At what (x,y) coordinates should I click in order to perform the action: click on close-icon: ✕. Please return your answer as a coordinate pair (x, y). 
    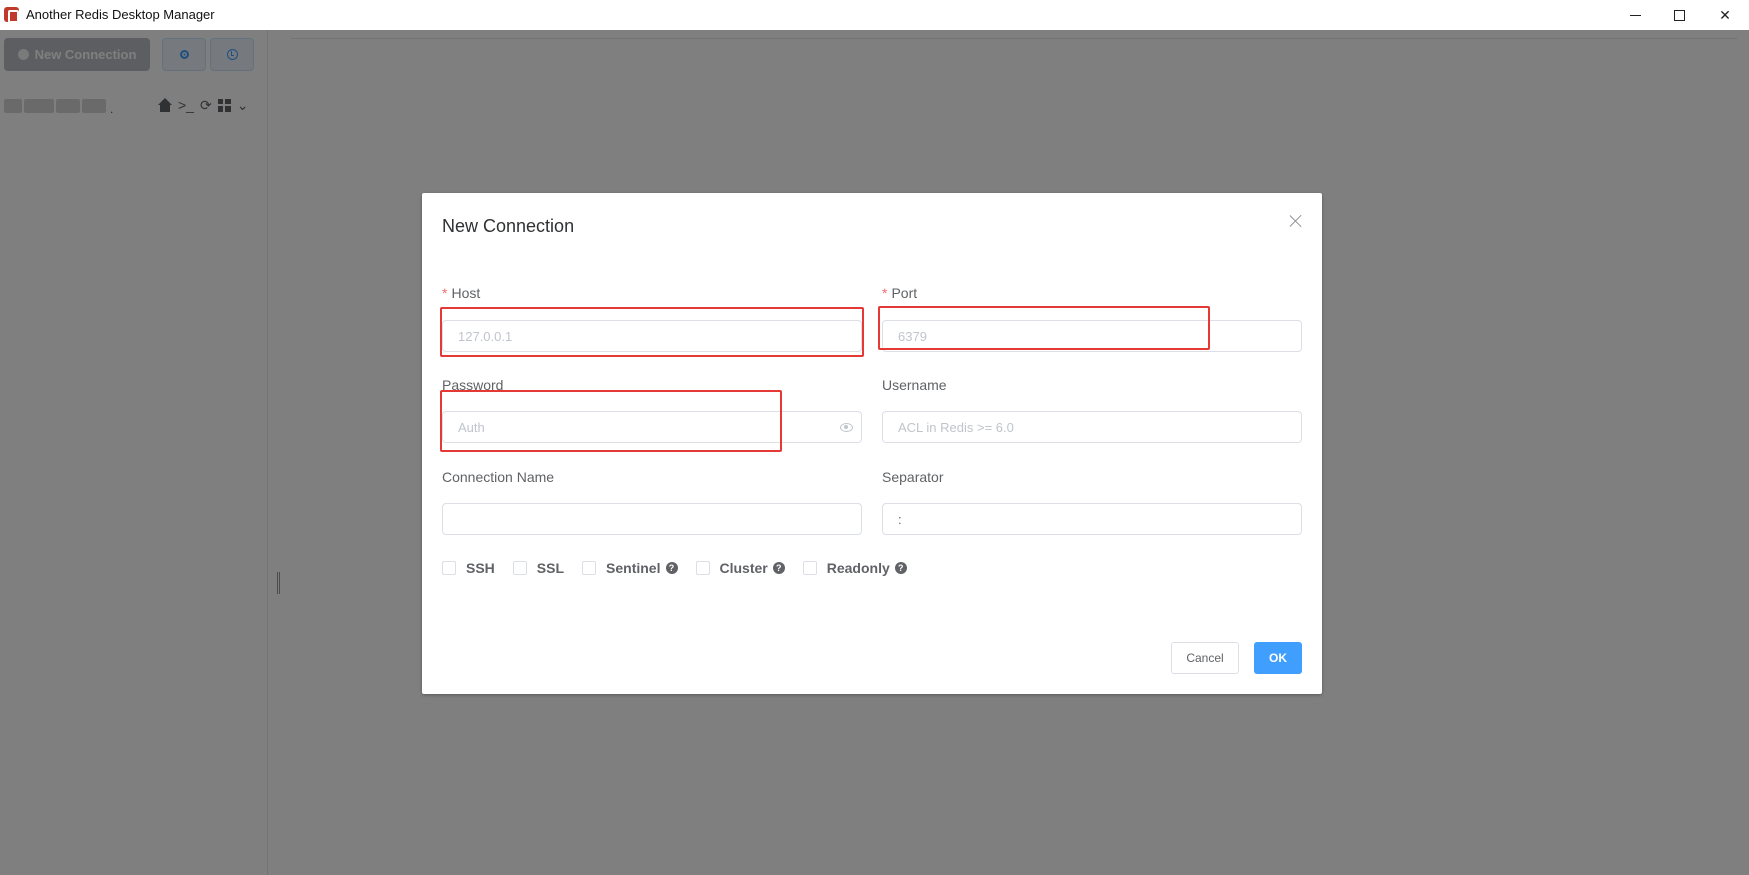
    Looking at the image, I should click on (1725, 14).